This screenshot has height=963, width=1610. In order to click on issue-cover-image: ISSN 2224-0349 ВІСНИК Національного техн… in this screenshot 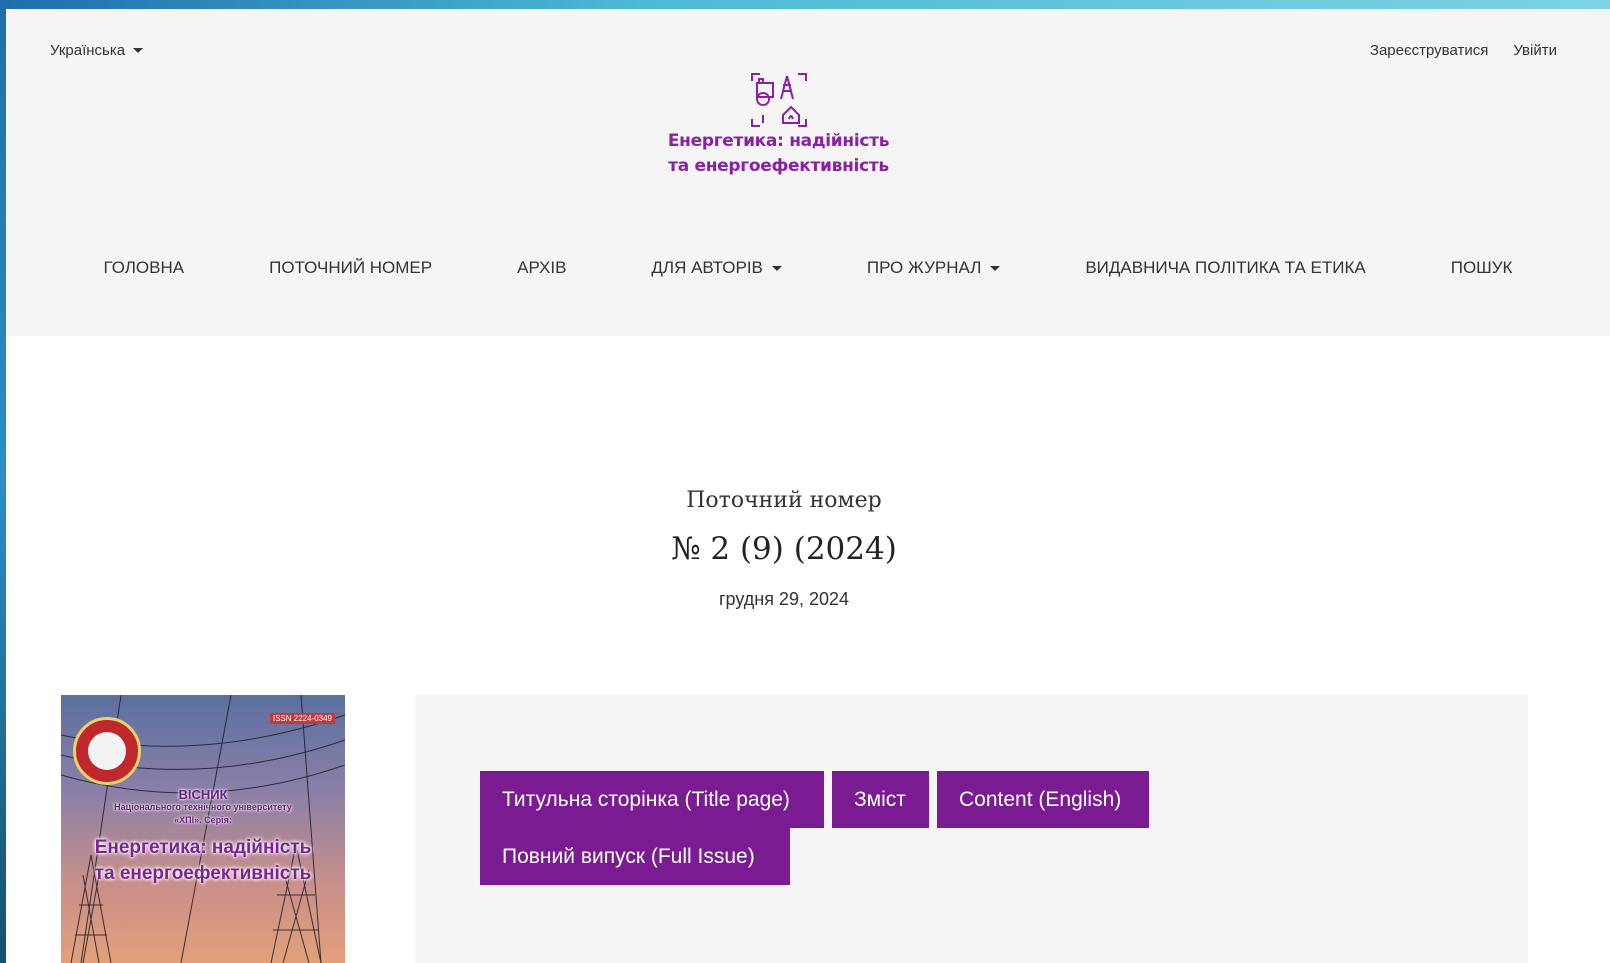, I will do `click(203, 829)`.